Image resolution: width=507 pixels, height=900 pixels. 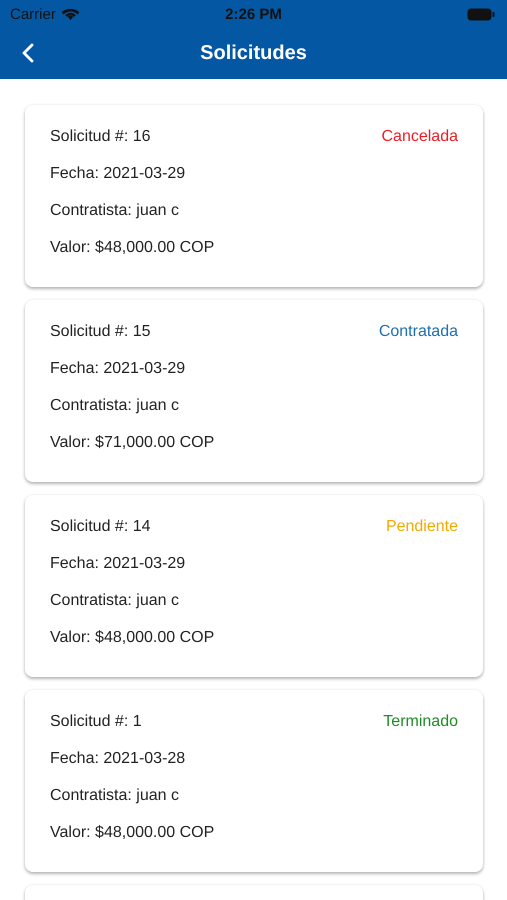 I want to click on status-label: Pendiente, so click(x=422, y=527).